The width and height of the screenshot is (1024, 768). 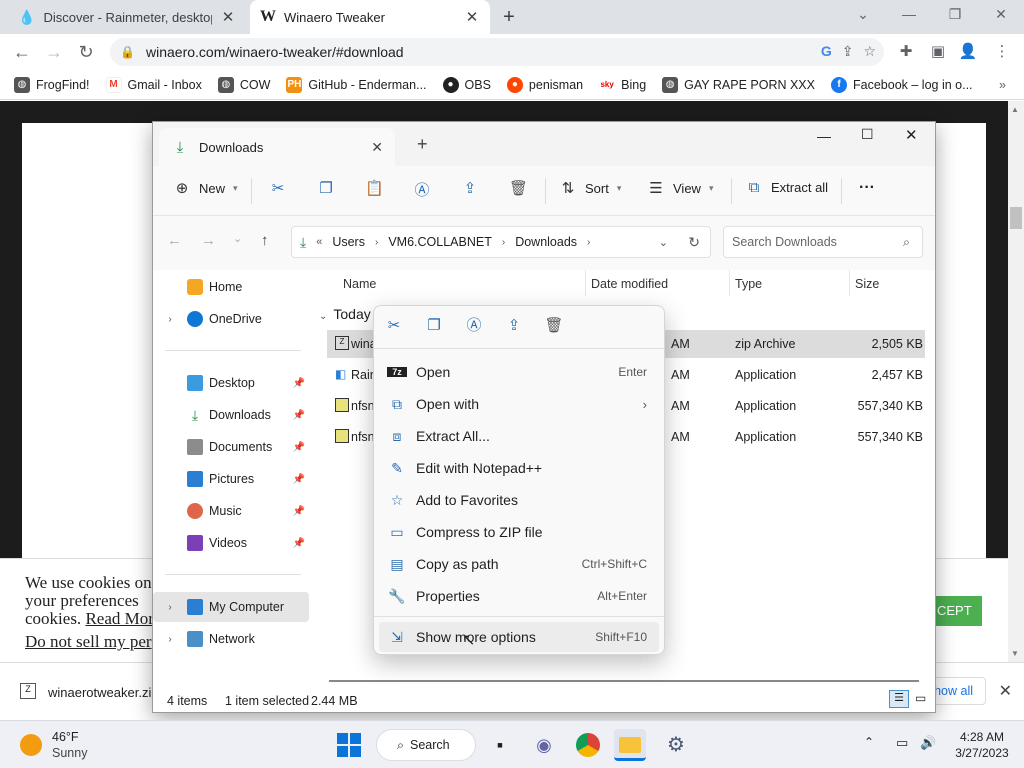 I want to click on extensions-icon: ✚, so click(x=906, y=51).